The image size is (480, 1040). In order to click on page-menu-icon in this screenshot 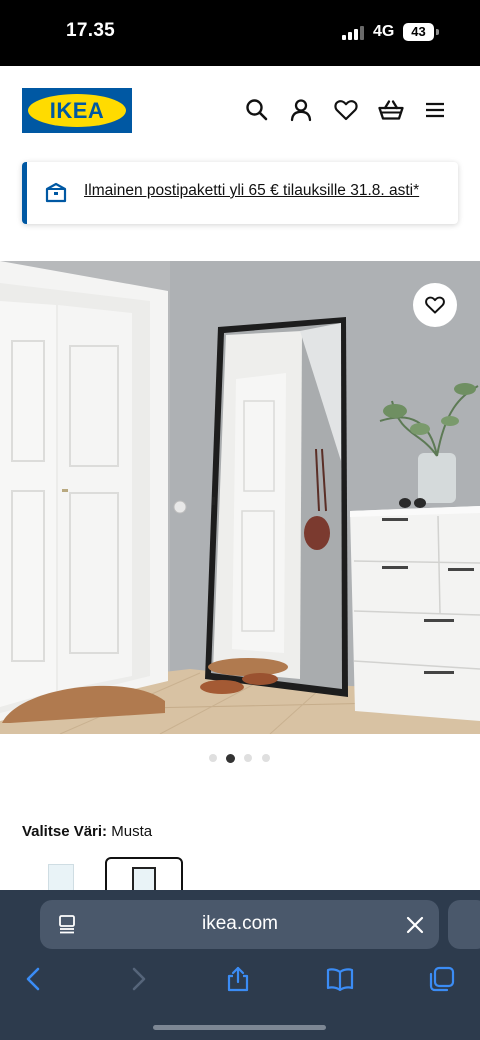, I will do `click(68, 924)`.